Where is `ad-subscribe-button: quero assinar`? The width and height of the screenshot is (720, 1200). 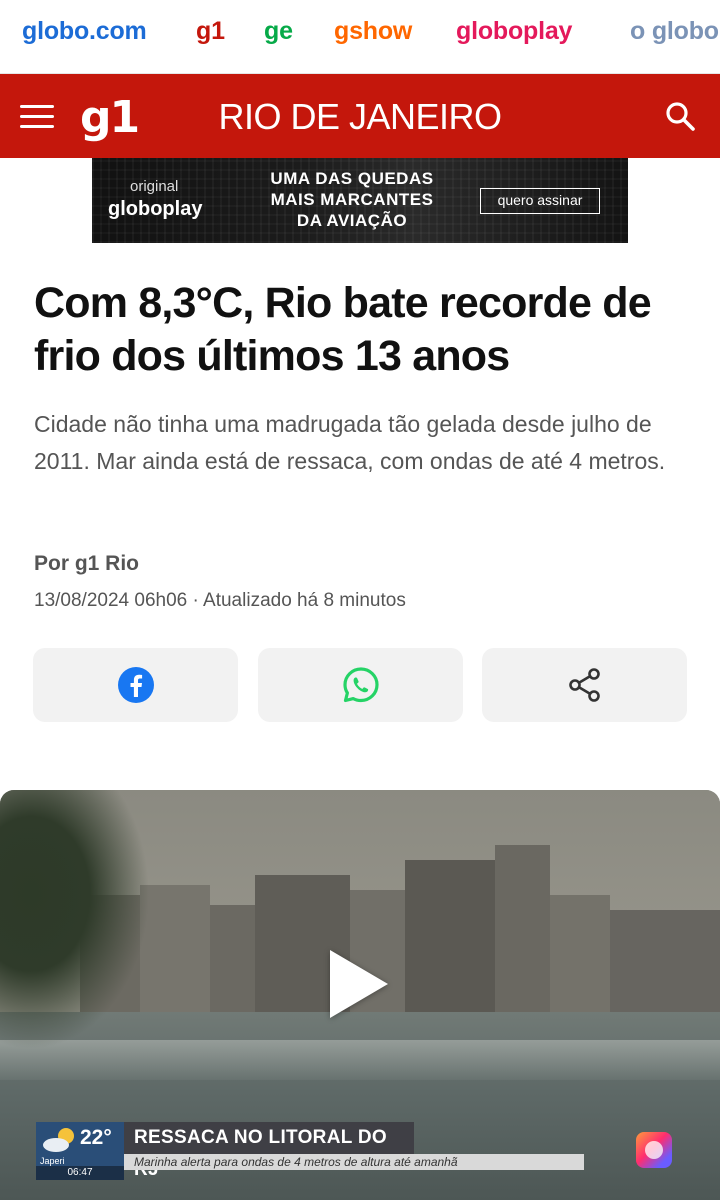 ad-subscribe-button: quero assinar is located at coordinates (540, 201).